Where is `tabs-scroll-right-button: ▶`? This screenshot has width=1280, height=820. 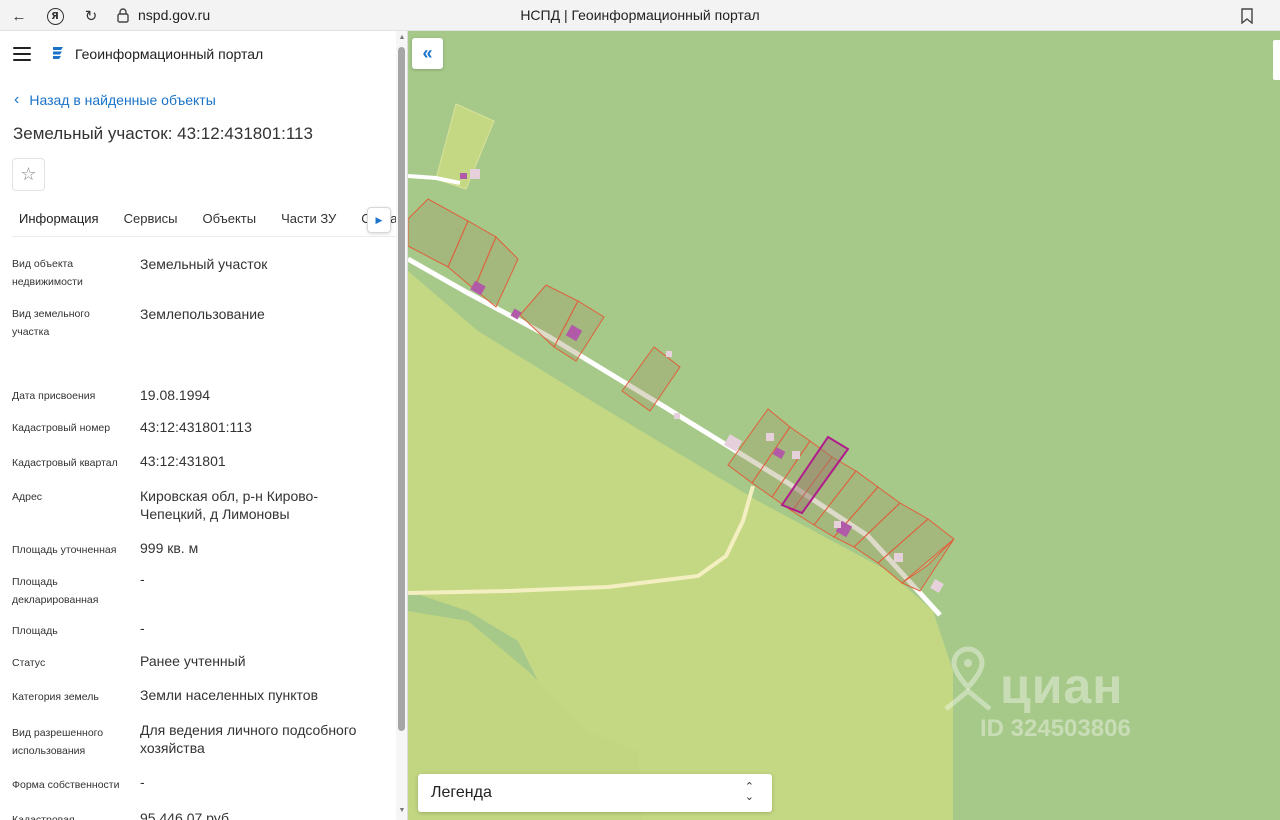
tabs-scroll-right-button: ▶ is located at coordinates (379, 220).